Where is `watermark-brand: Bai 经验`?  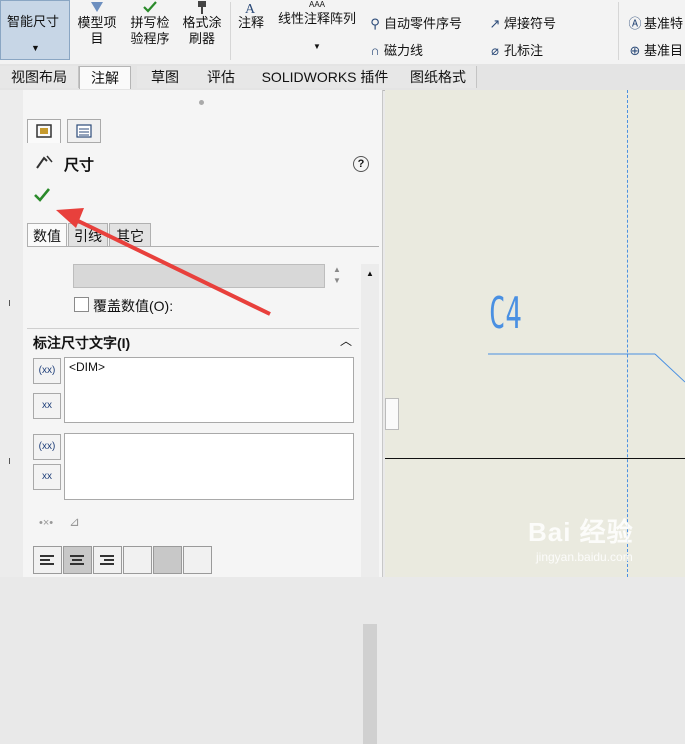 watermark-brand: Bai 经验 is located at coordinates (581, 532).